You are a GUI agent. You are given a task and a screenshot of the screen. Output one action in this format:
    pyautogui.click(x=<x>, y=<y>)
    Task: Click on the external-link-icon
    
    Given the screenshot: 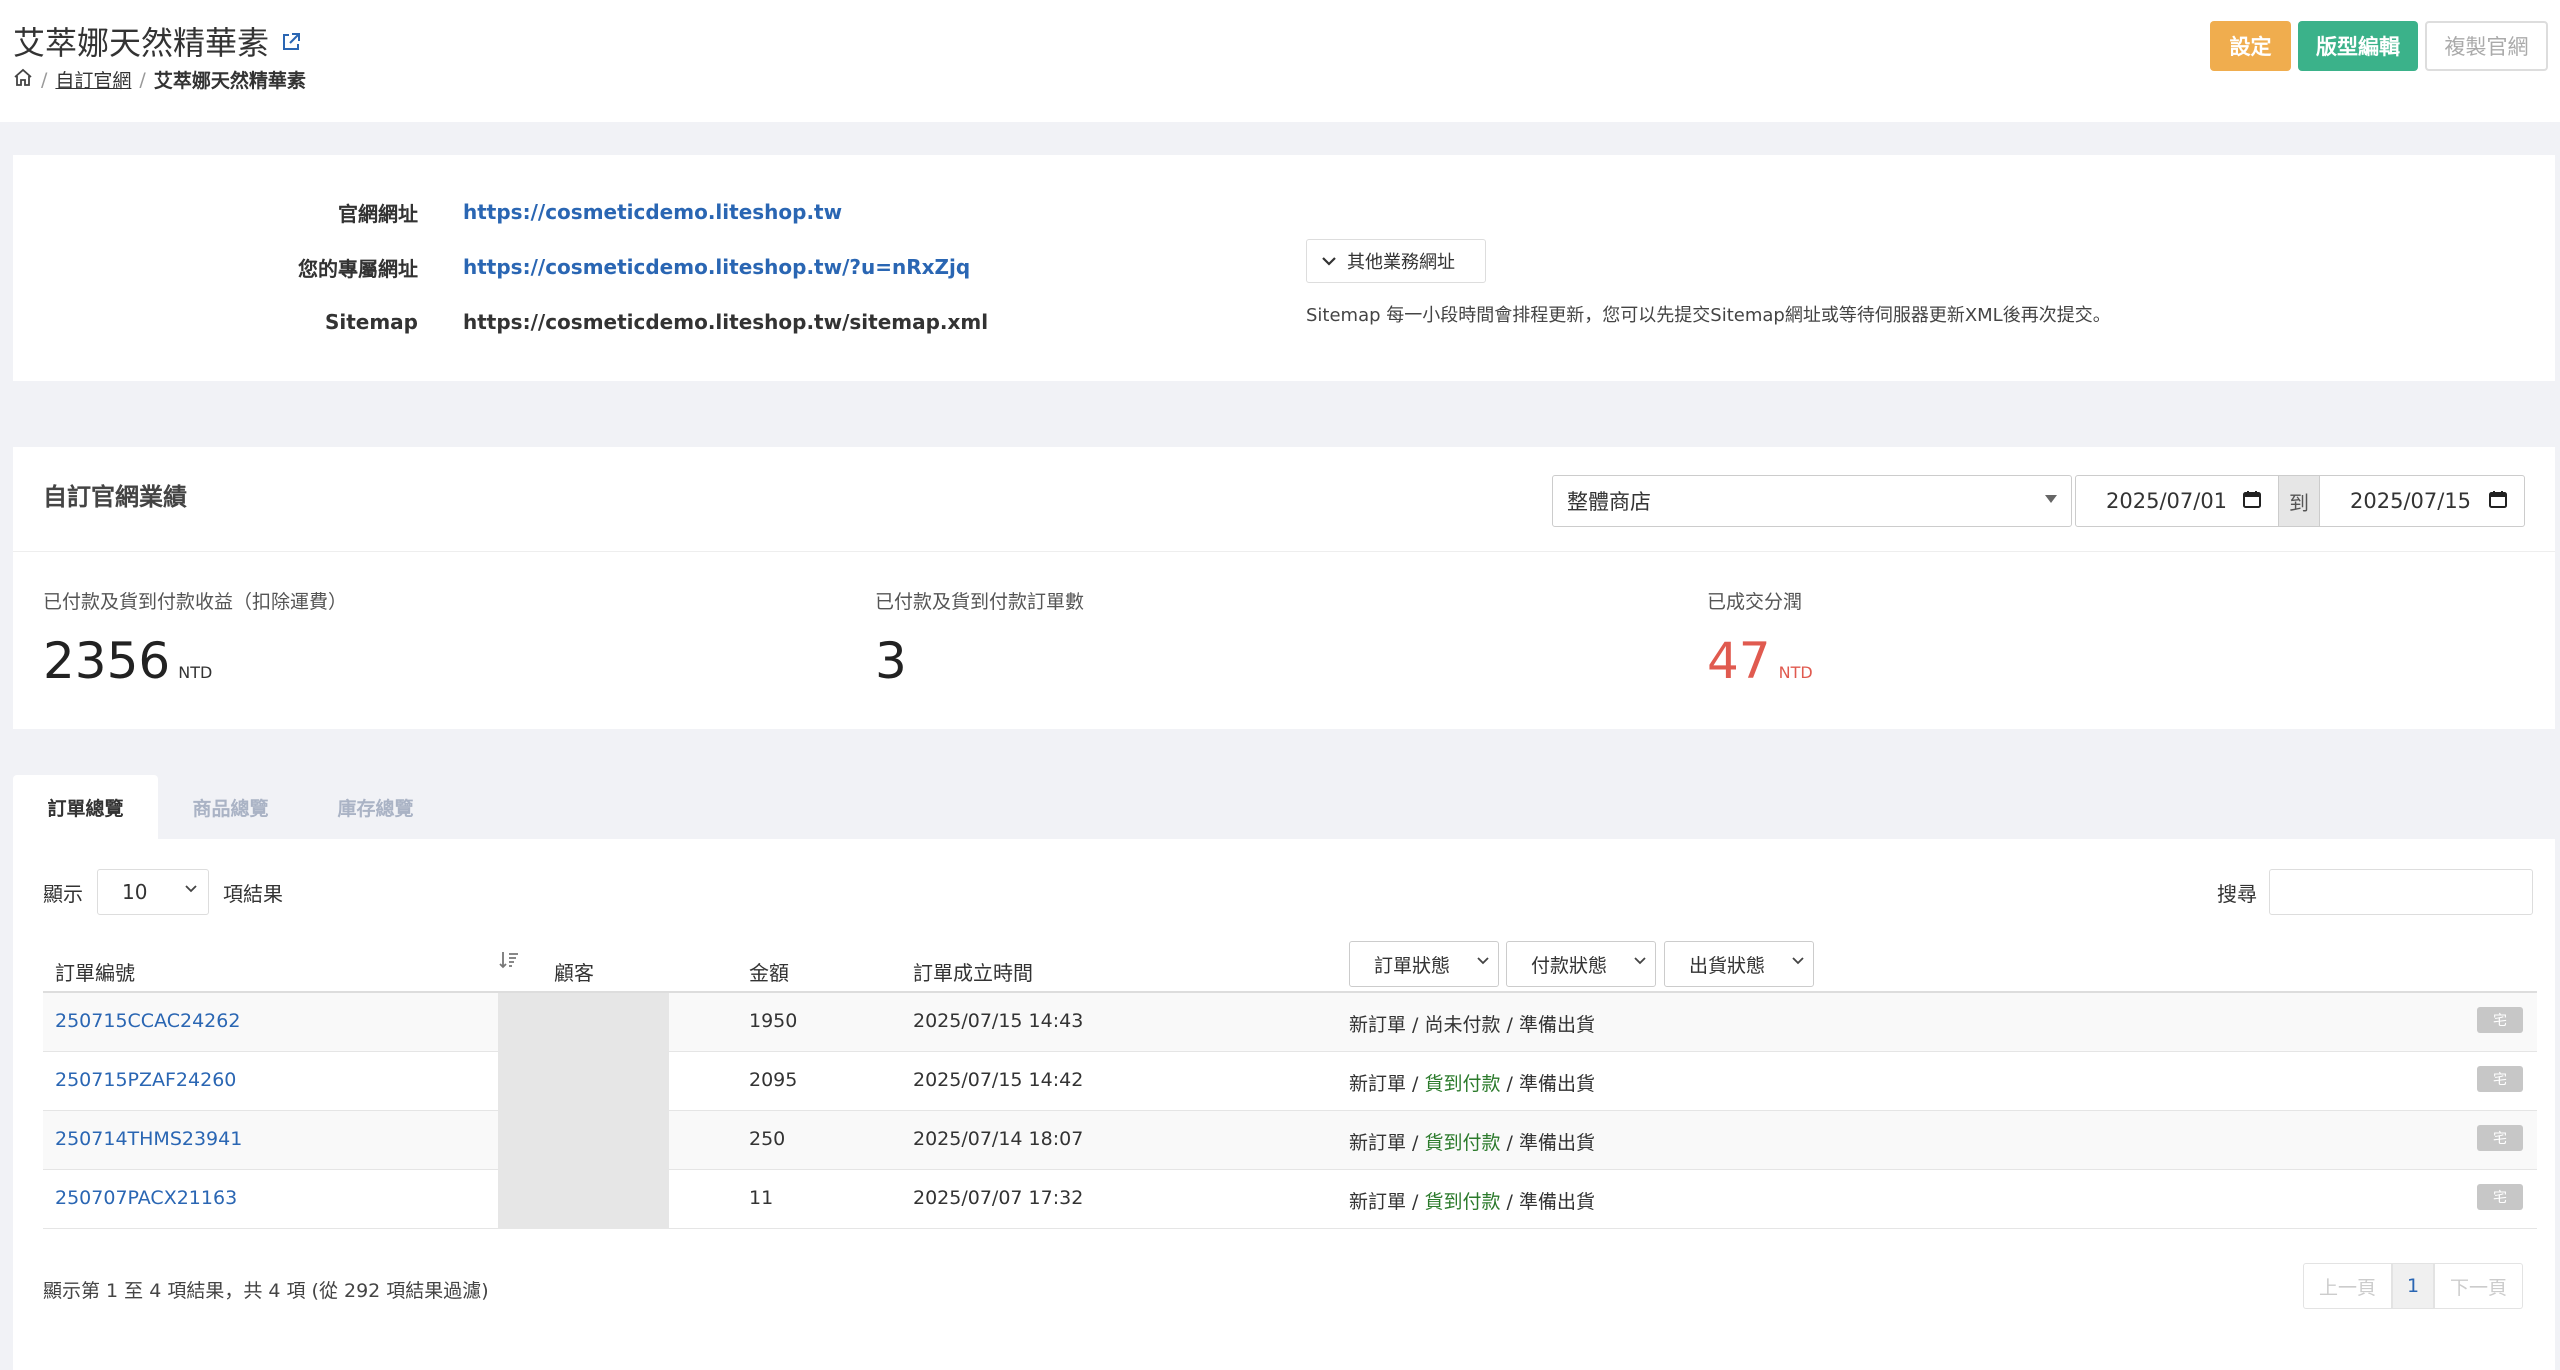 What is the action you would take?
    pyautogui.click(x=291, y=42)
    